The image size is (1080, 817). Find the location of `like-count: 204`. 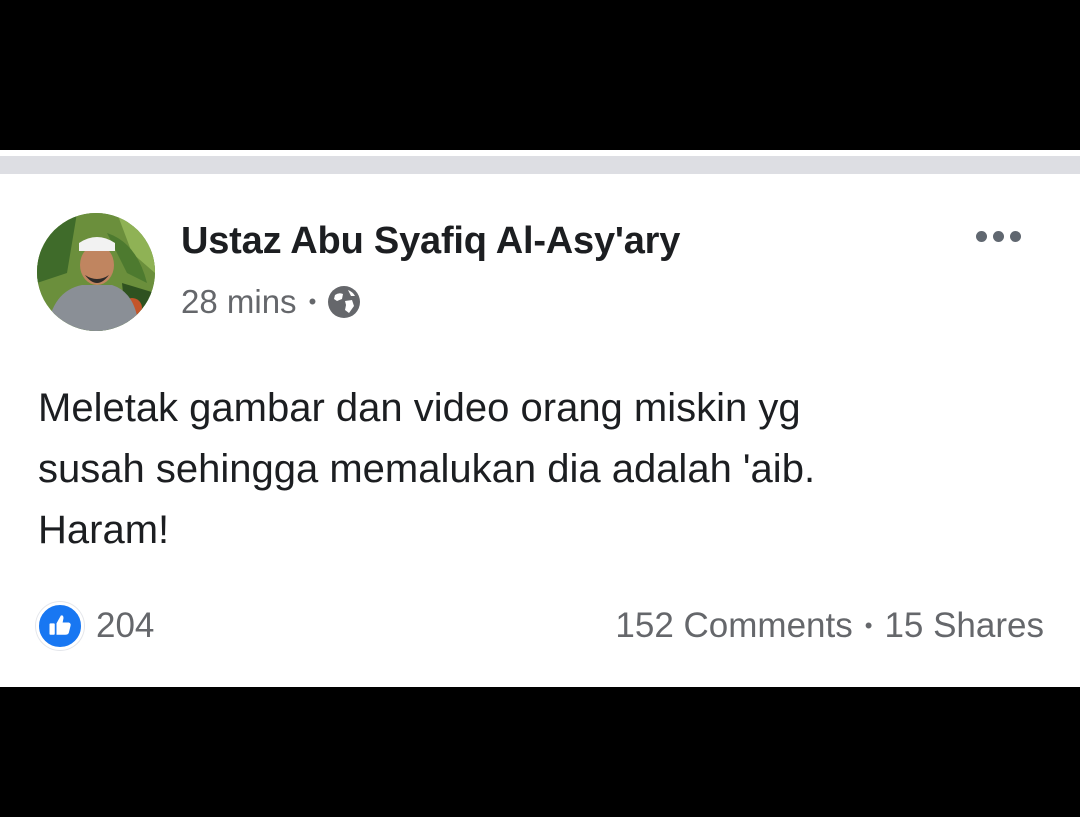

like-count: 204 is located at coordinates (125, 626).